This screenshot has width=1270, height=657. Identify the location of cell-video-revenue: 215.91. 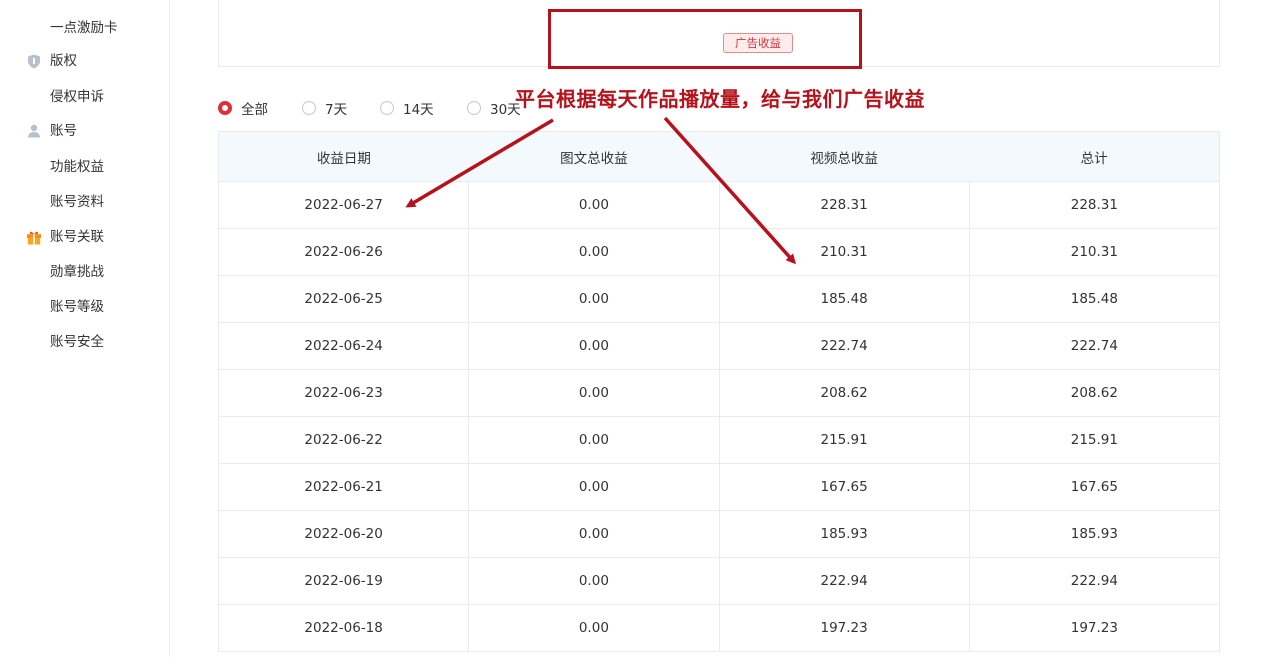
(844, 440).